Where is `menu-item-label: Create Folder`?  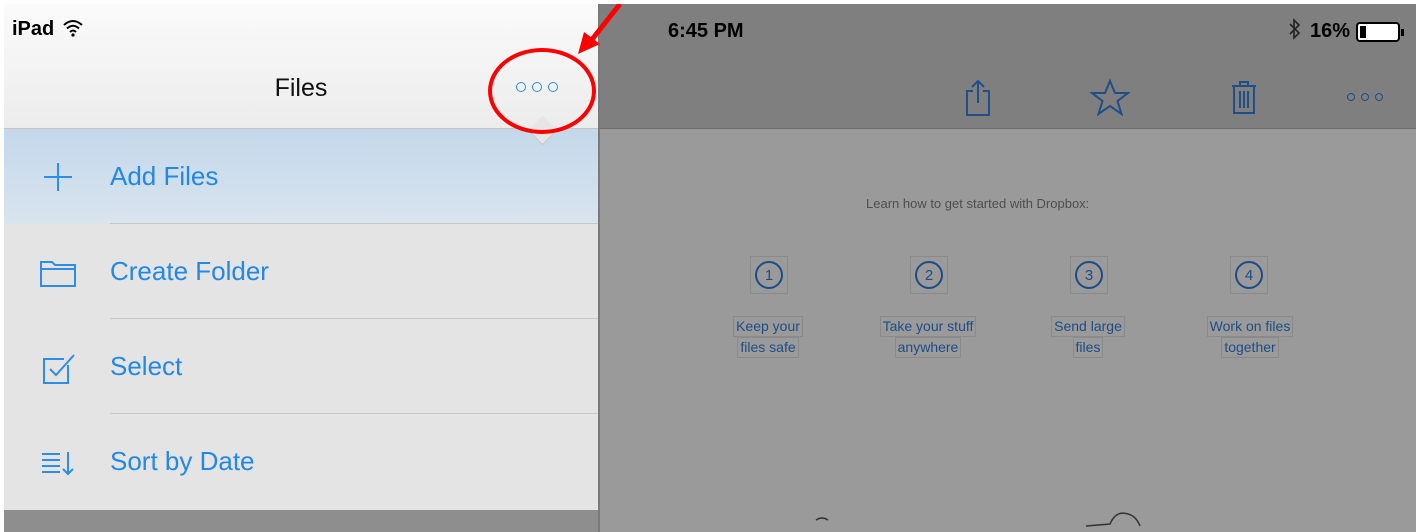
menu-item-label: Create Folder is located at coordinates (189, 271).